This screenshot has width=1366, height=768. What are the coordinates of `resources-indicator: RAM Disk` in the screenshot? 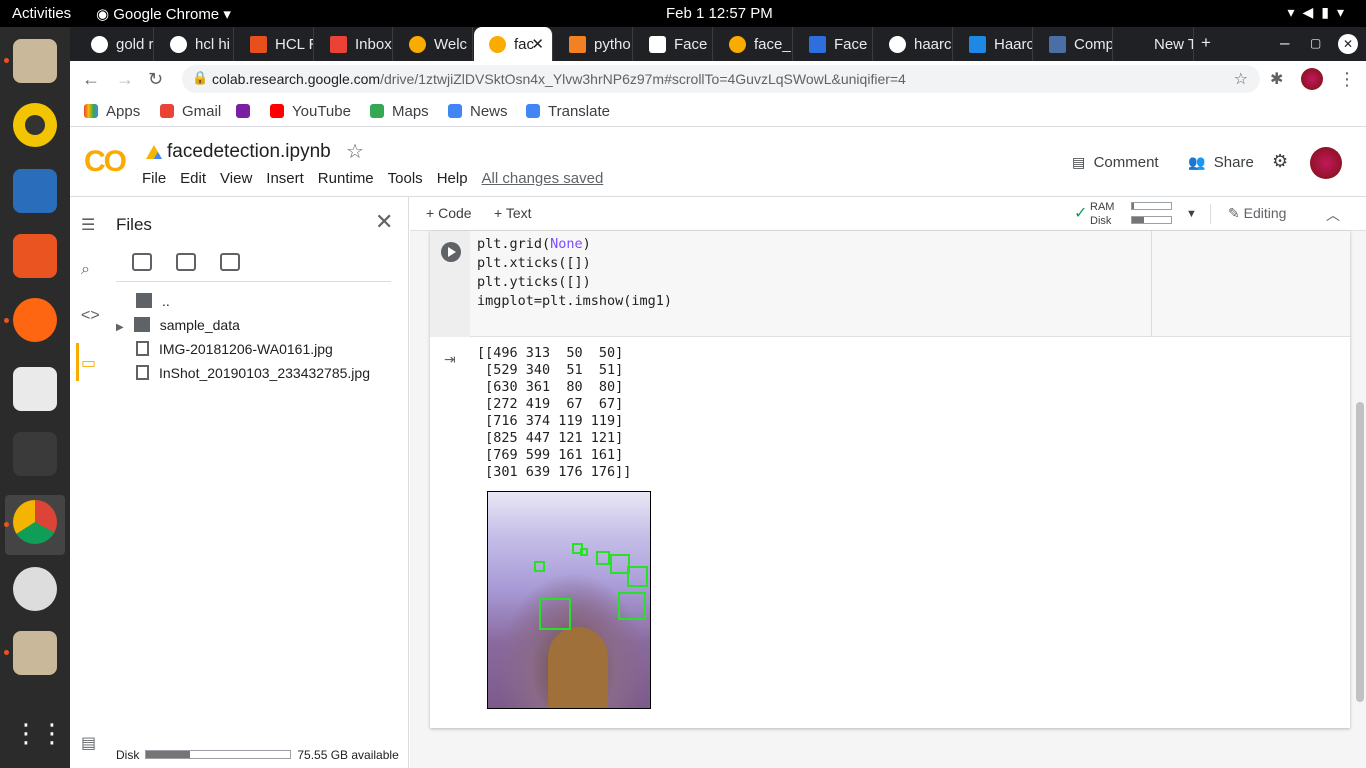 It's located at (1102, 214).